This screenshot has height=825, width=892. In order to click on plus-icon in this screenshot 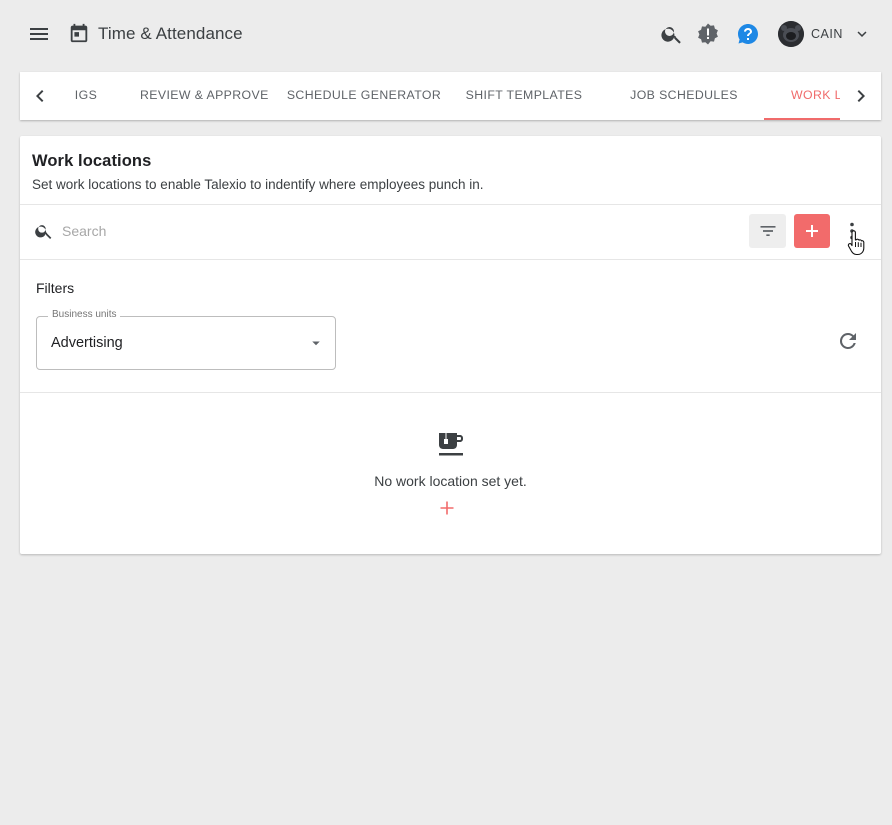, I will do `click(812, 231)`.